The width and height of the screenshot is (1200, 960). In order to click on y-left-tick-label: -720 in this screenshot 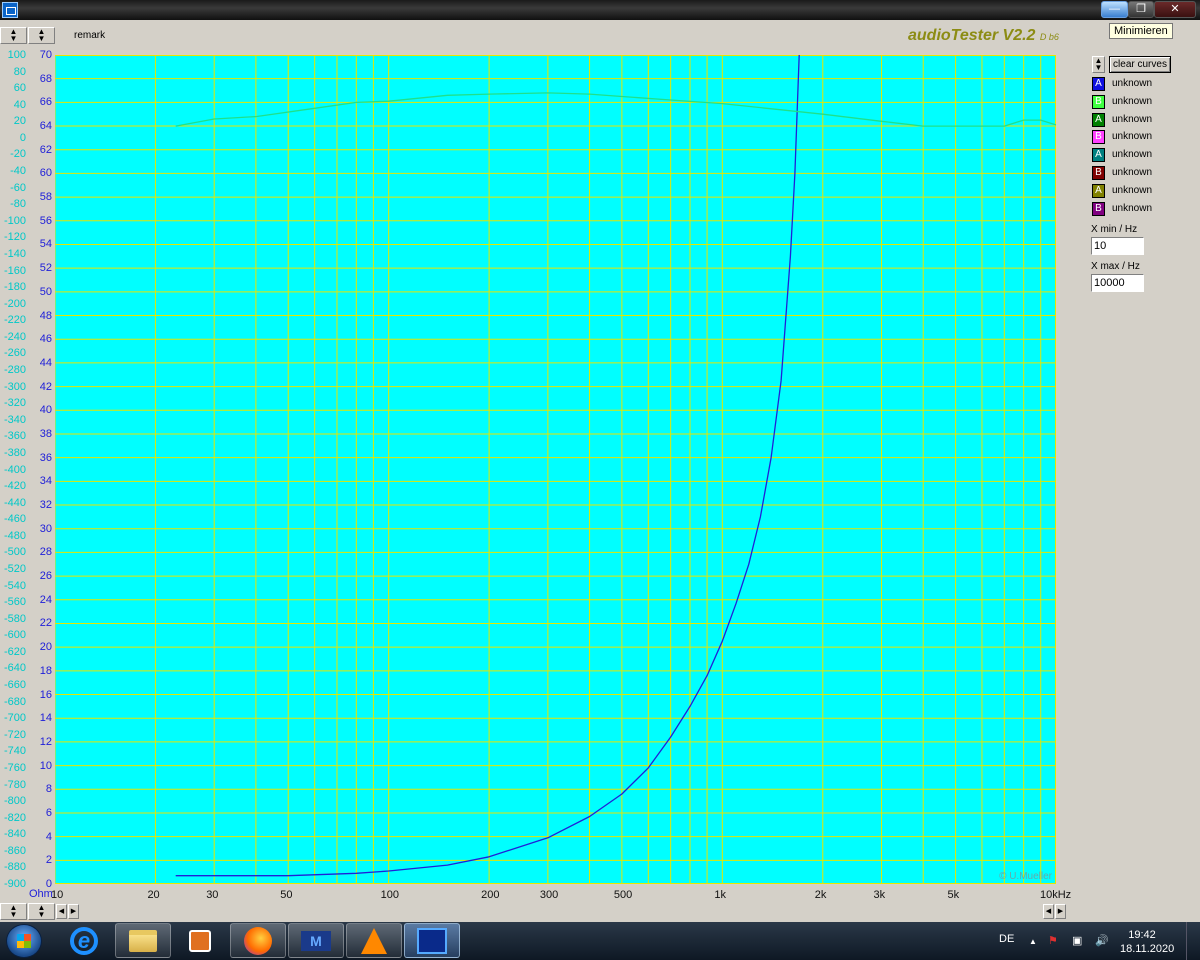, I will do `click(14, 734)`.